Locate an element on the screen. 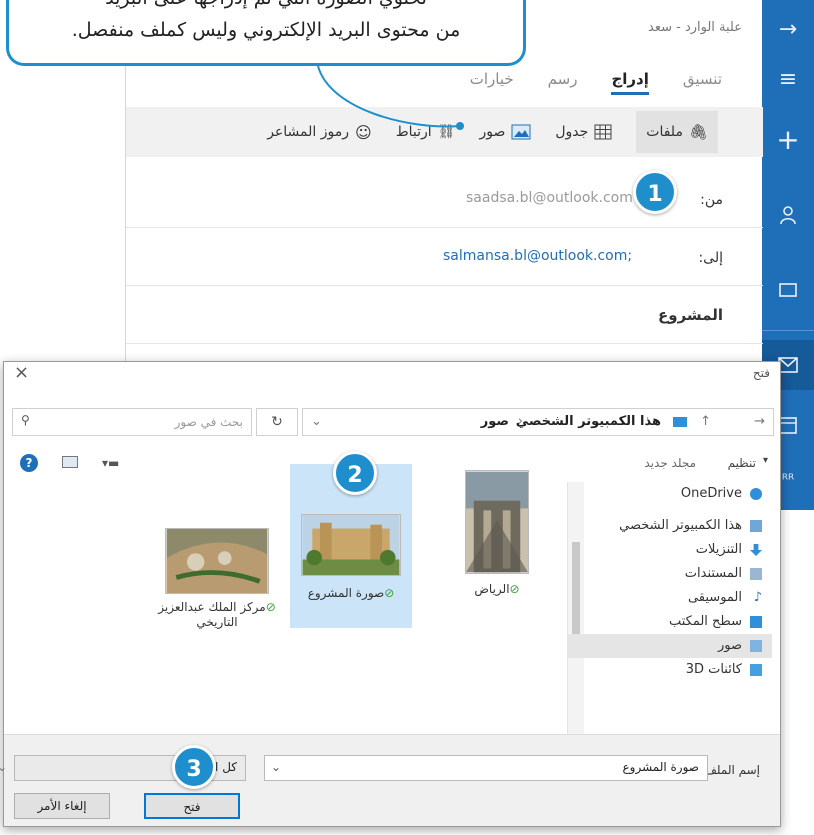 Image resolution: width=814 pixels, height=835 pixels. from-value: saadsa.bl@outlook.com is located at coordinates (549, 198).